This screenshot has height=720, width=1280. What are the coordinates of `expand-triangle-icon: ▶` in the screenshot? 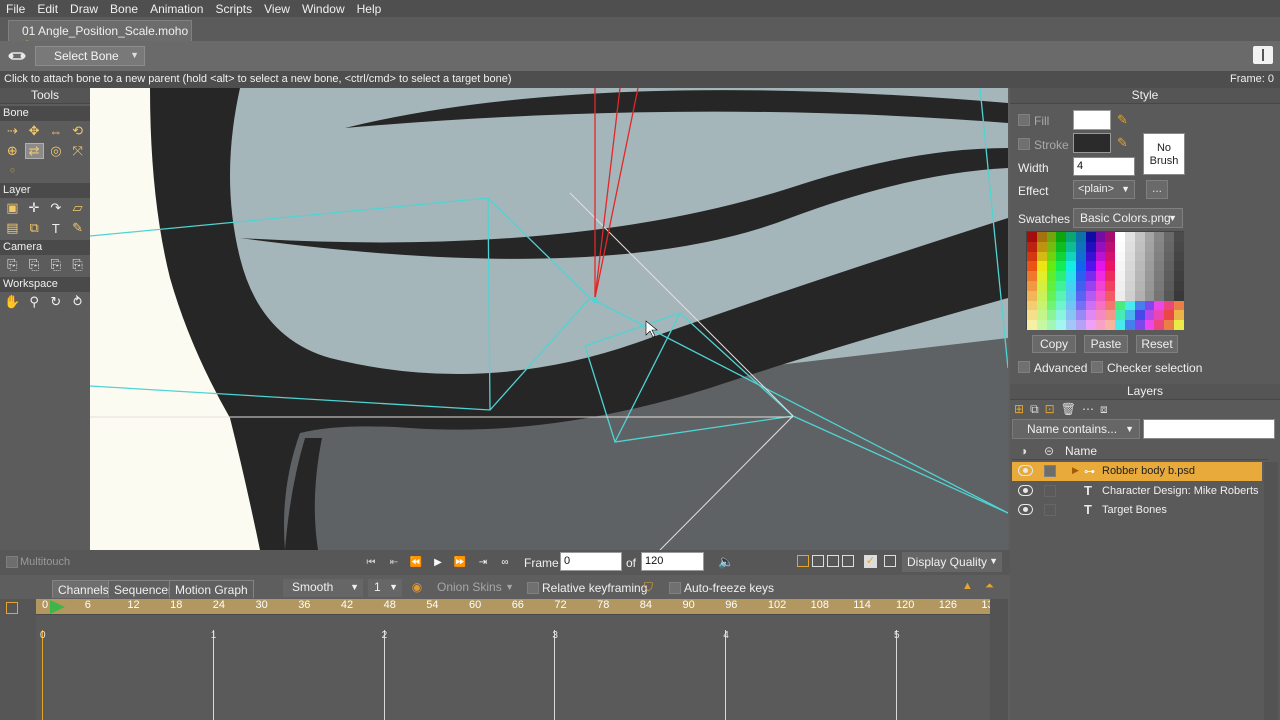 It's located at (1075, 470).